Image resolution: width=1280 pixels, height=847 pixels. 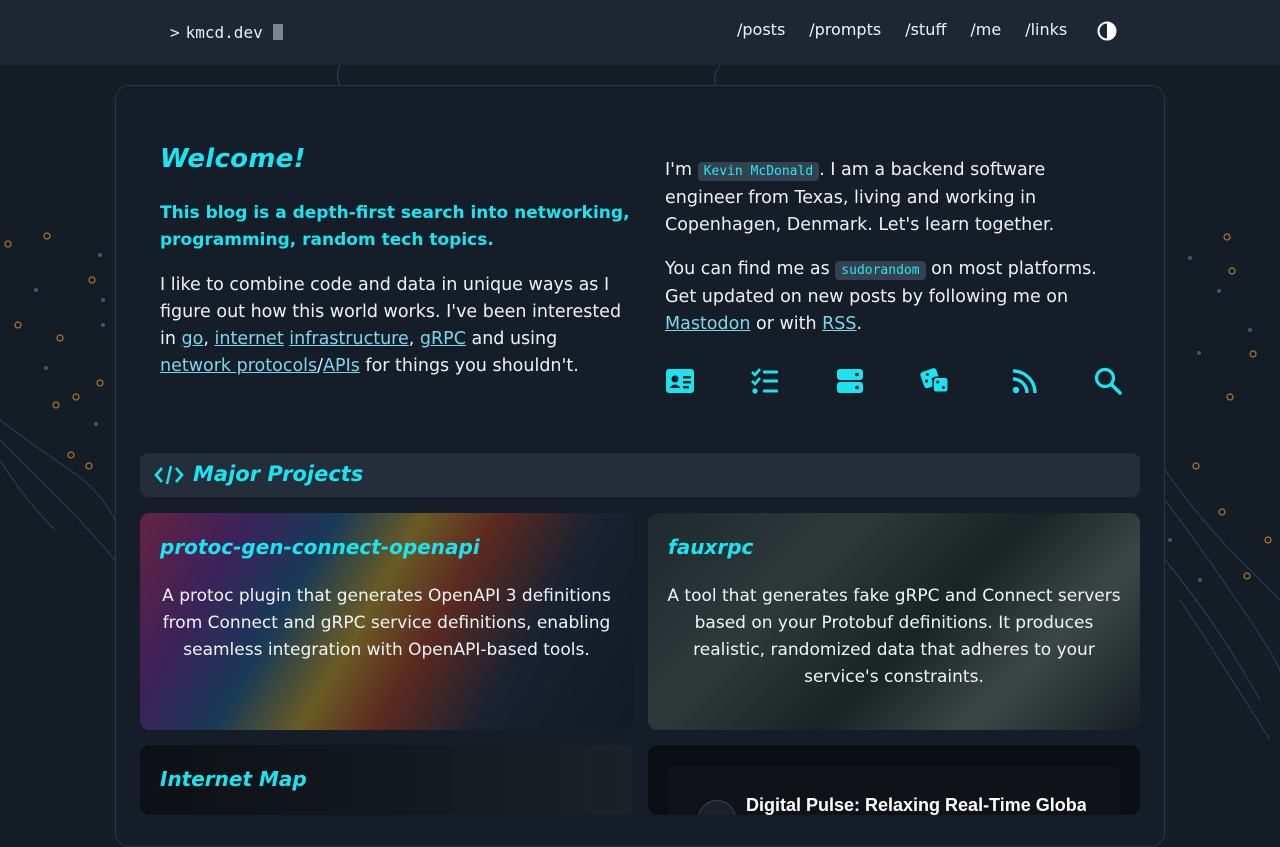 I want to click on mastodon-link: Mastodon, so click(x=707, y=324).